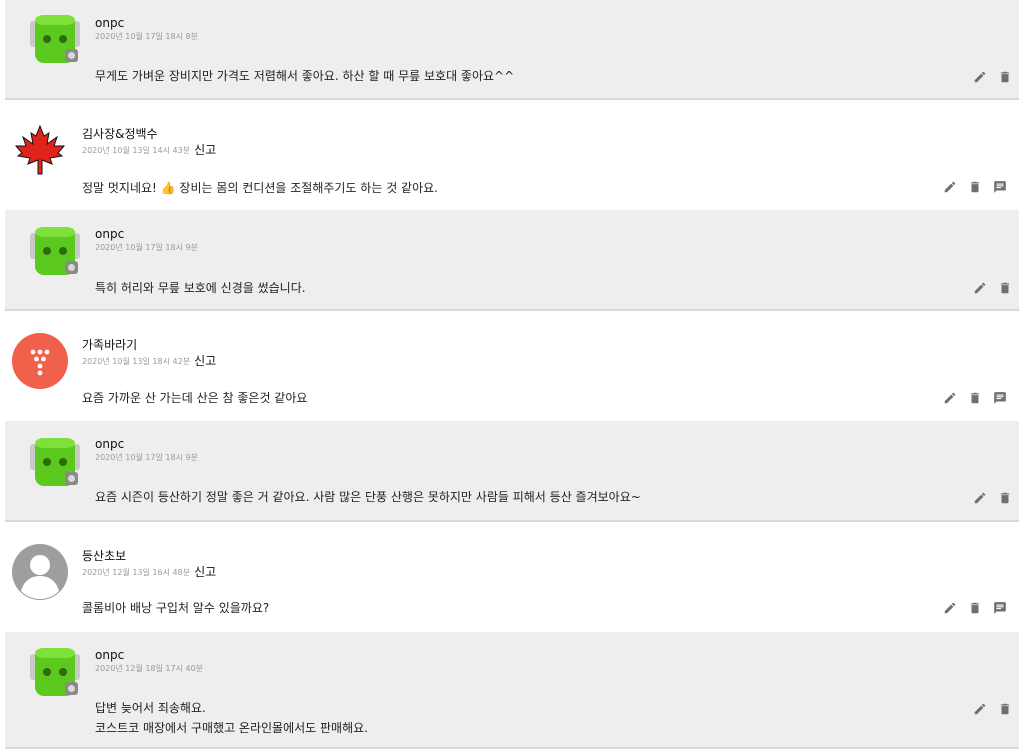 The height and width of the screenshot is (749, 1024). What do you see at coordinates (136, 150) in the screenshot?
I see `timestamp: 2020년 10월 13일 14시 43분` at bounding box center [136, 150].